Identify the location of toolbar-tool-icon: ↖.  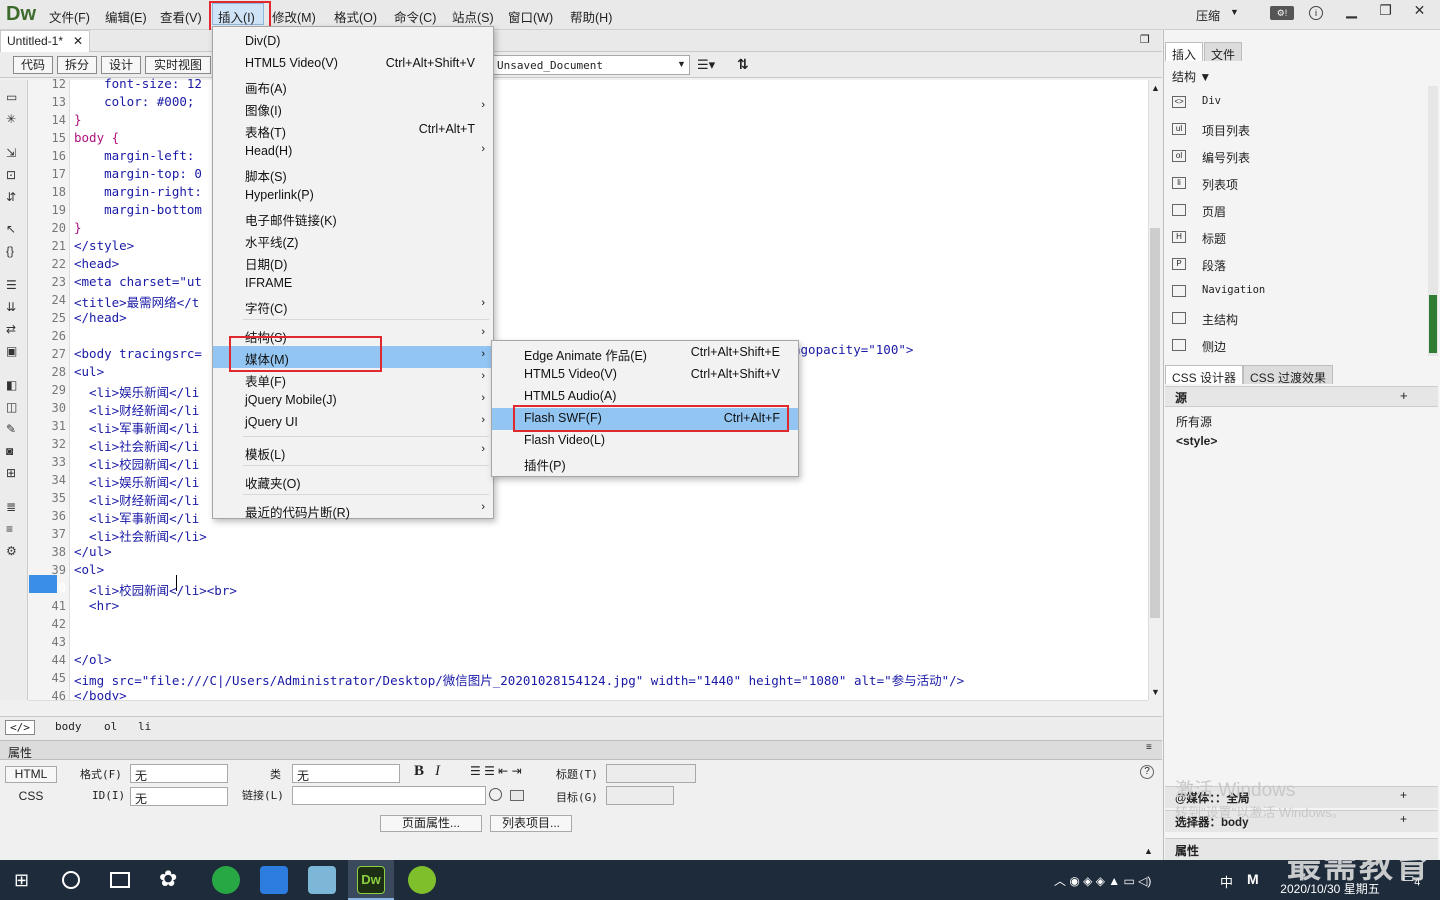
(11, 229).